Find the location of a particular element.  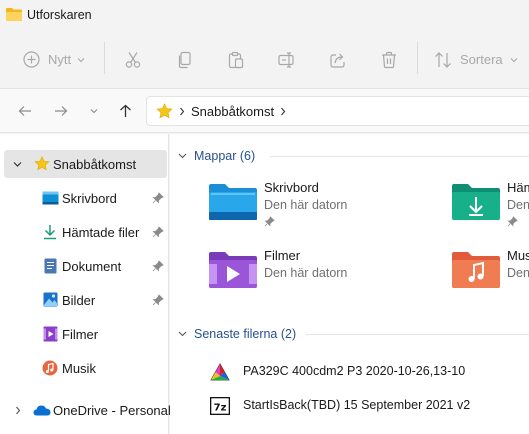

arrow-left-icon is located at coordinates (24, 111).